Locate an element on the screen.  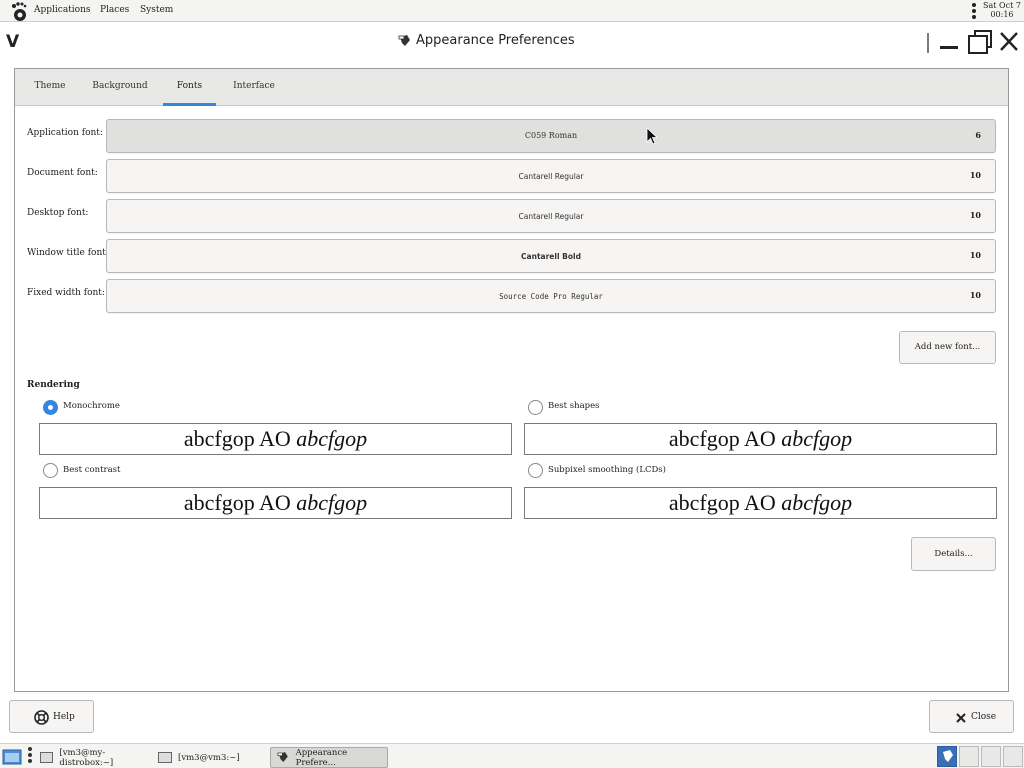
window-title-text: Appearance Preferences is located at coordinates (495, 40).